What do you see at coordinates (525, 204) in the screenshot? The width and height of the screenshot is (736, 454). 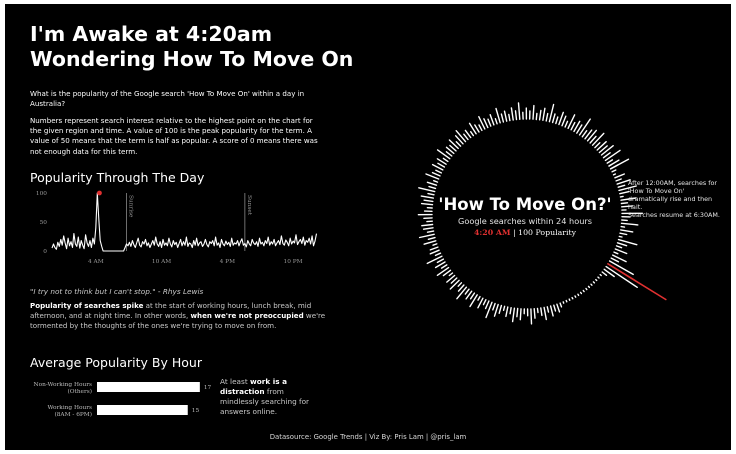 I see `radial-title: 'How To Move On?'` at bounding box center [525, 204].